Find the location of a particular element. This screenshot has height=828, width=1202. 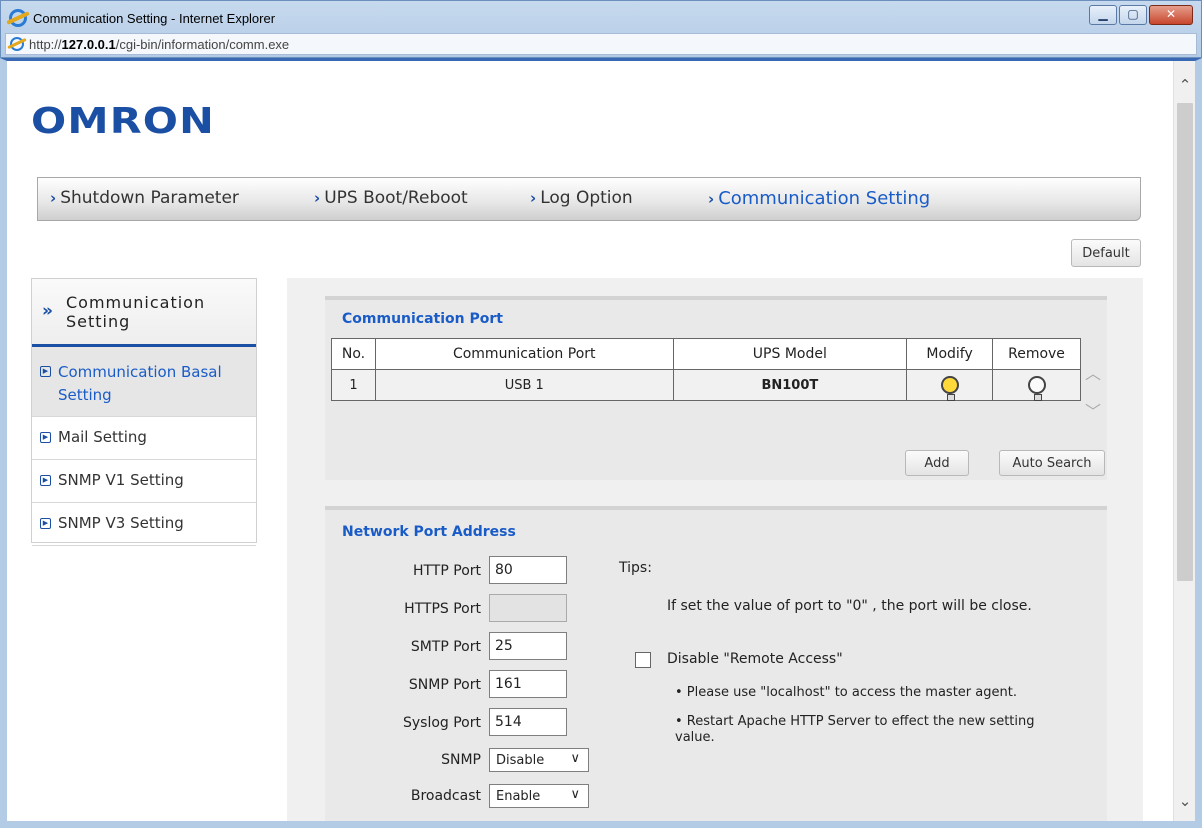

syslog-port-label: Syslog Port is located at coordinates (441, 723).